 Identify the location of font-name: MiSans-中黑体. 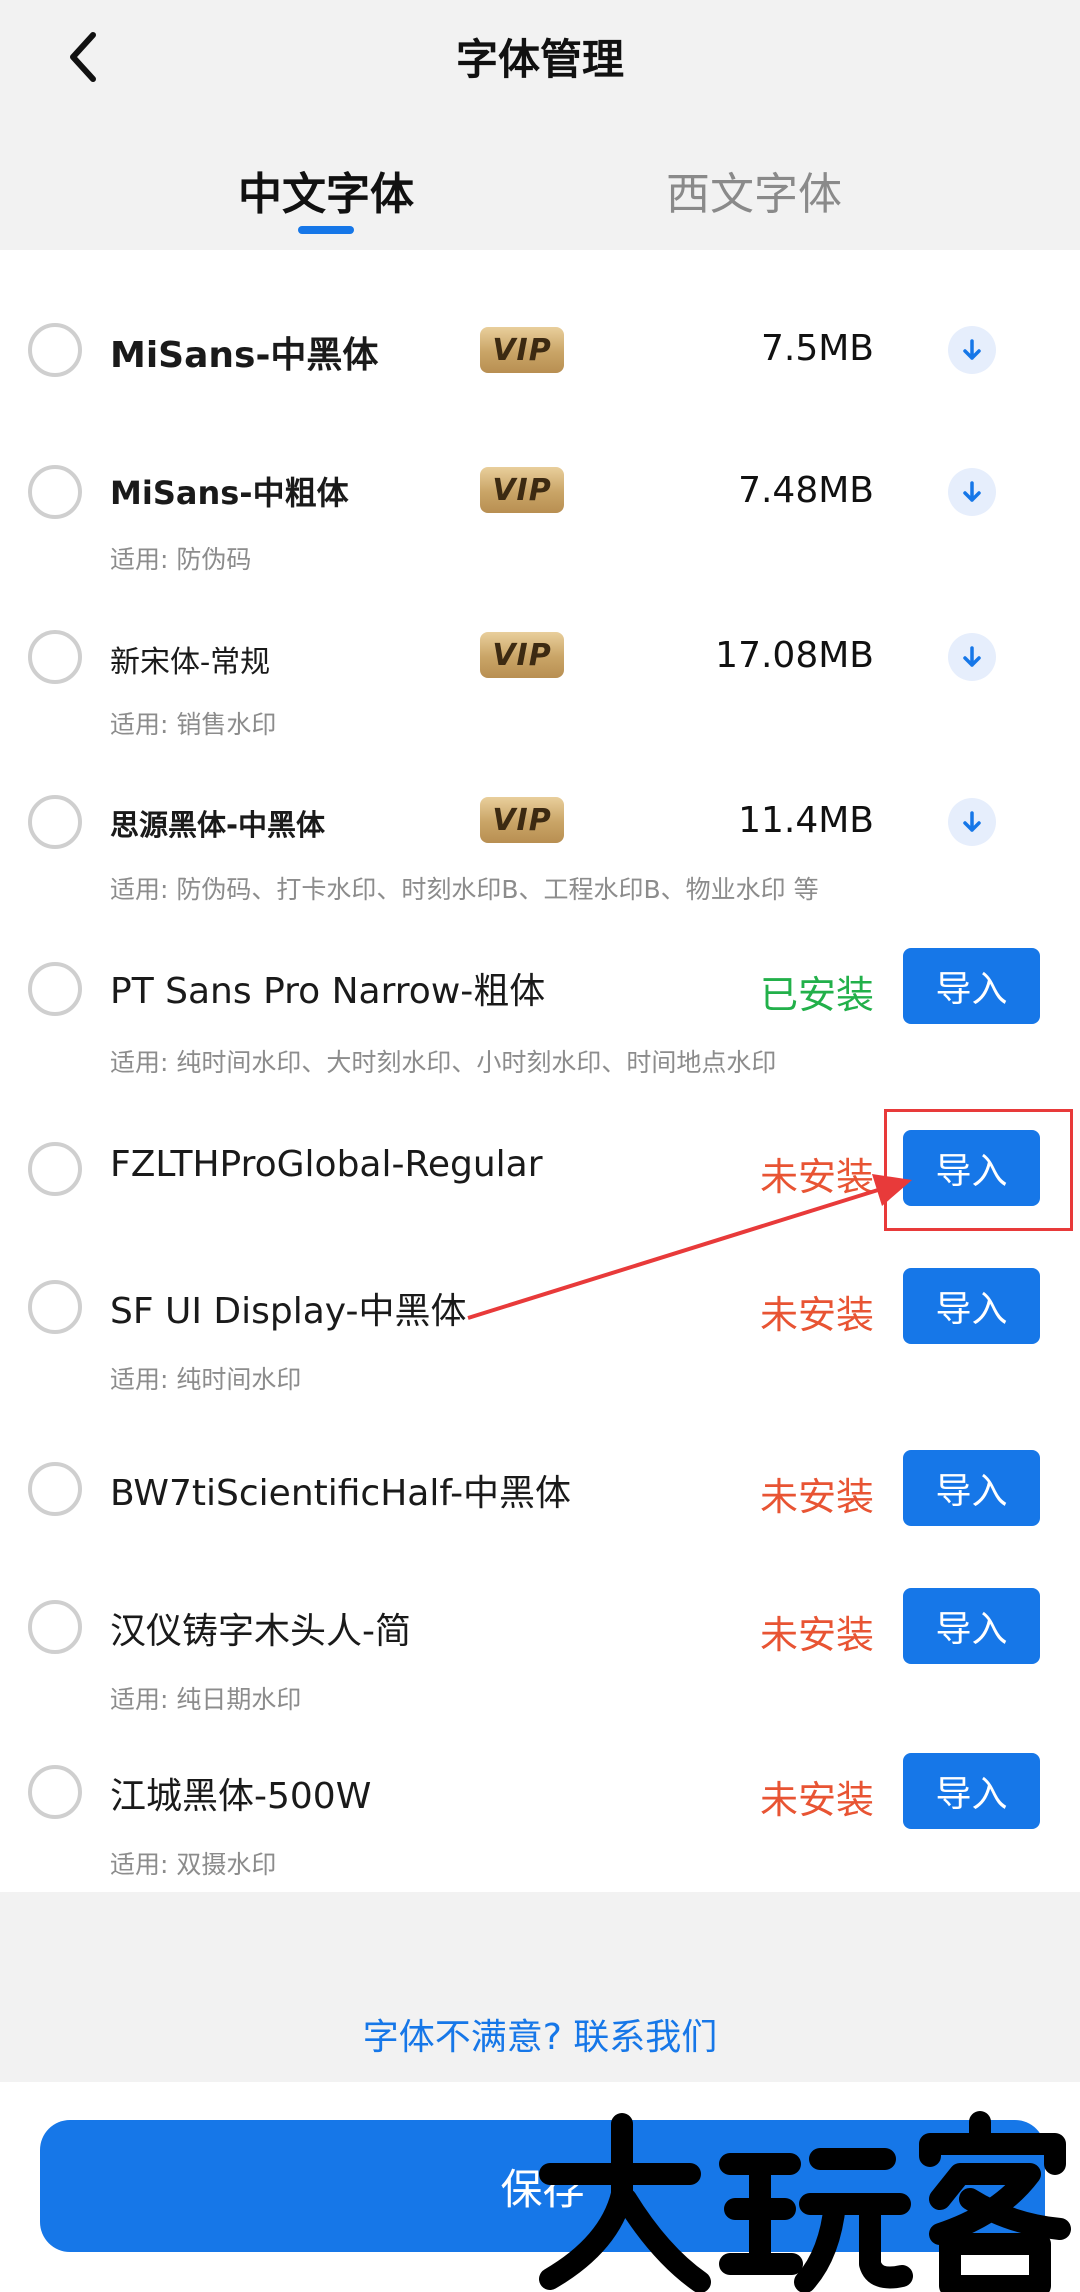
(244, 355).